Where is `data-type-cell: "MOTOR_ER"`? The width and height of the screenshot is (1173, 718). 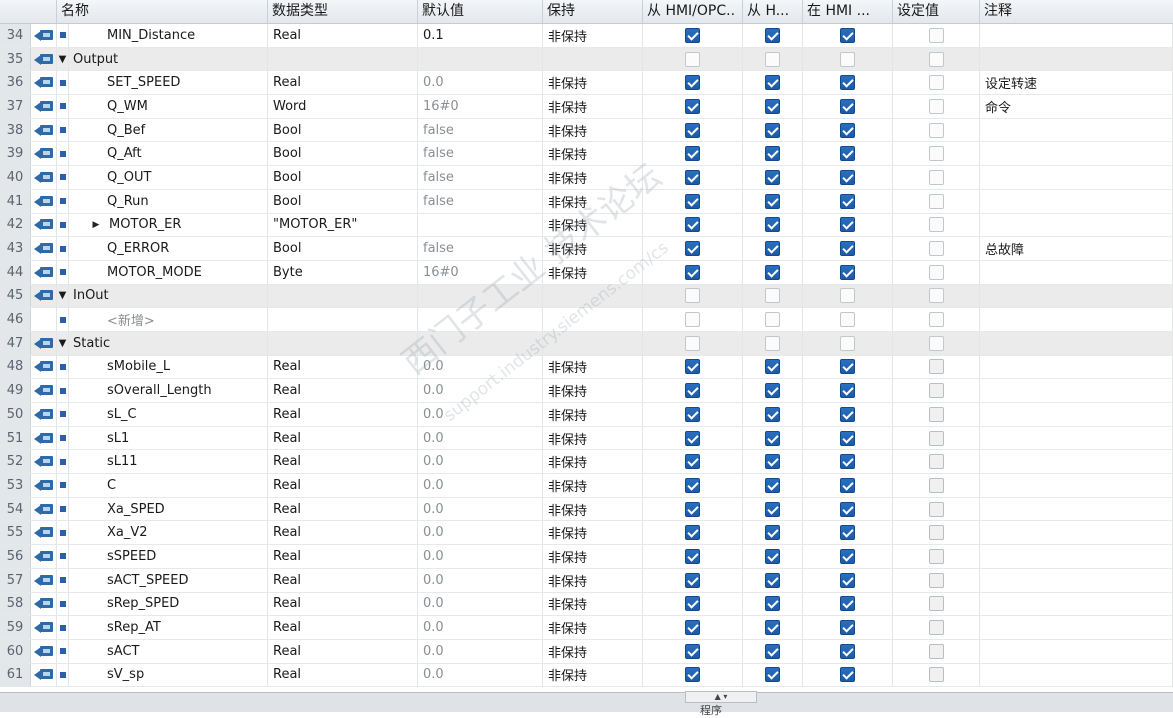
data-type-cell: "MOTOR_ER" is located at coordinates (343, 225).